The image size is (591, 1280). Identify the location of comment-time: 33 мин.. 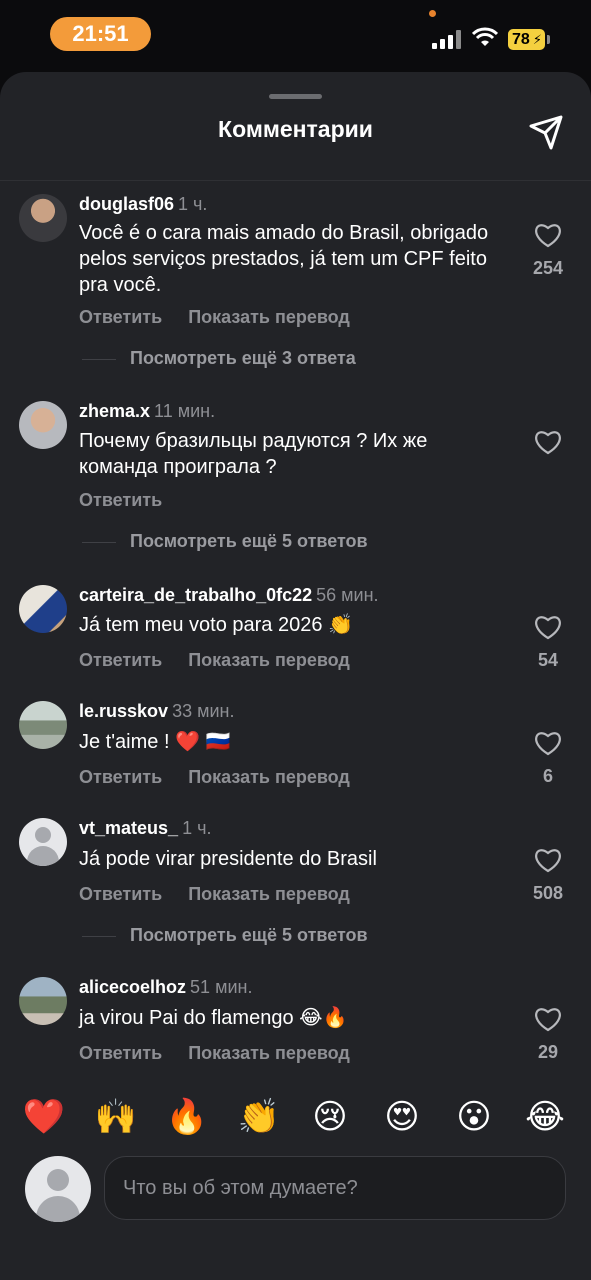
(203, 711).